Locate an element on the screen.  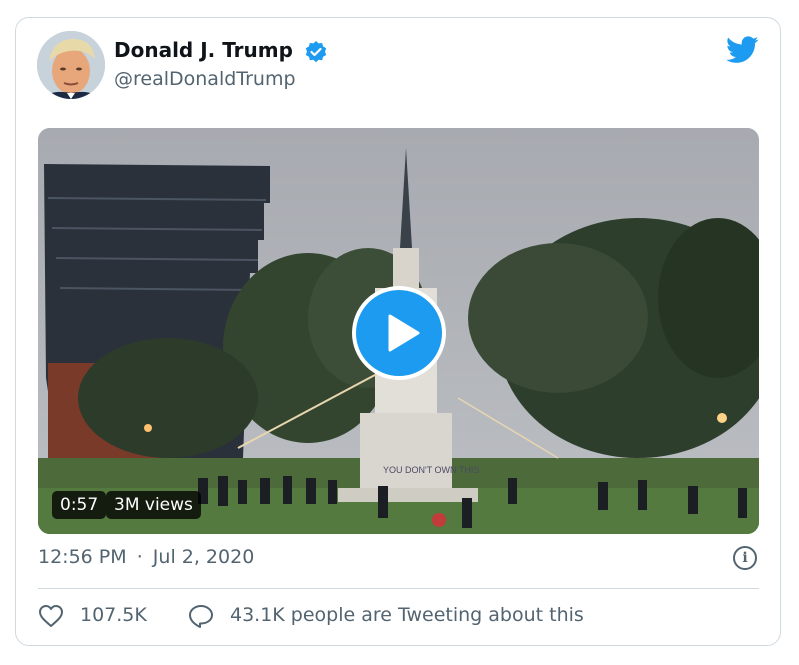
tweet-timestamp: 12:56 PM · Jul 2, 2020 is located at coordinates (146, 557).